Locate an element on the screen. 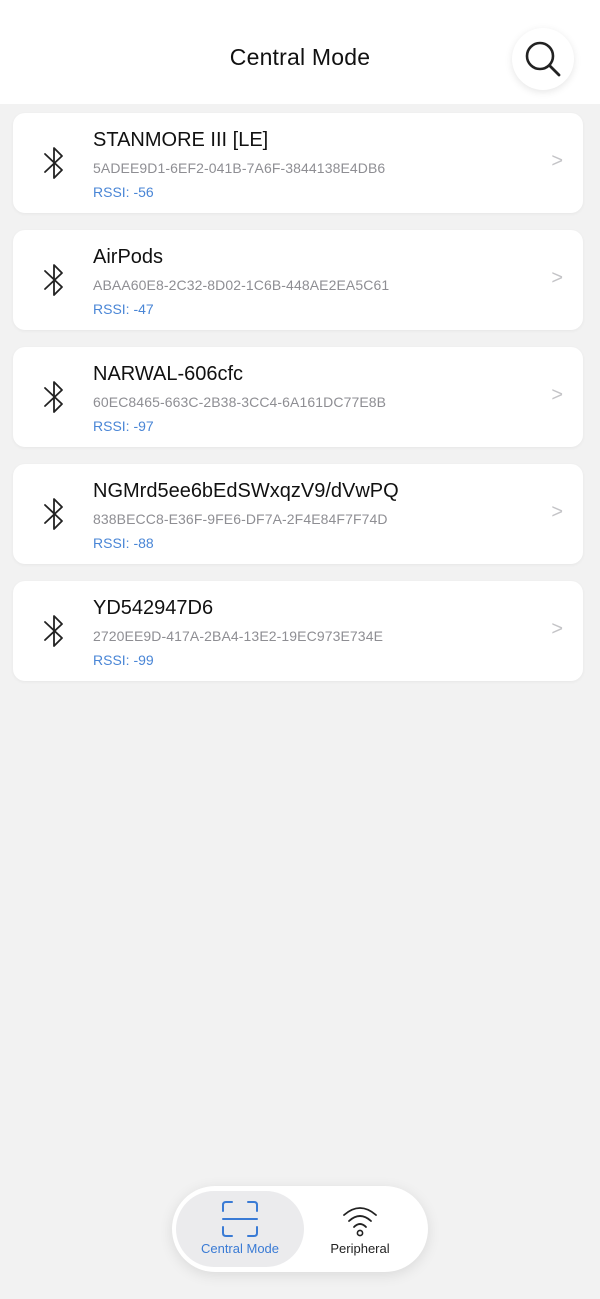 Image resolution: width=600 pixels, height=1299 pixels. device-rssi: RSSI: -97 is located at coordinates (123, 426).